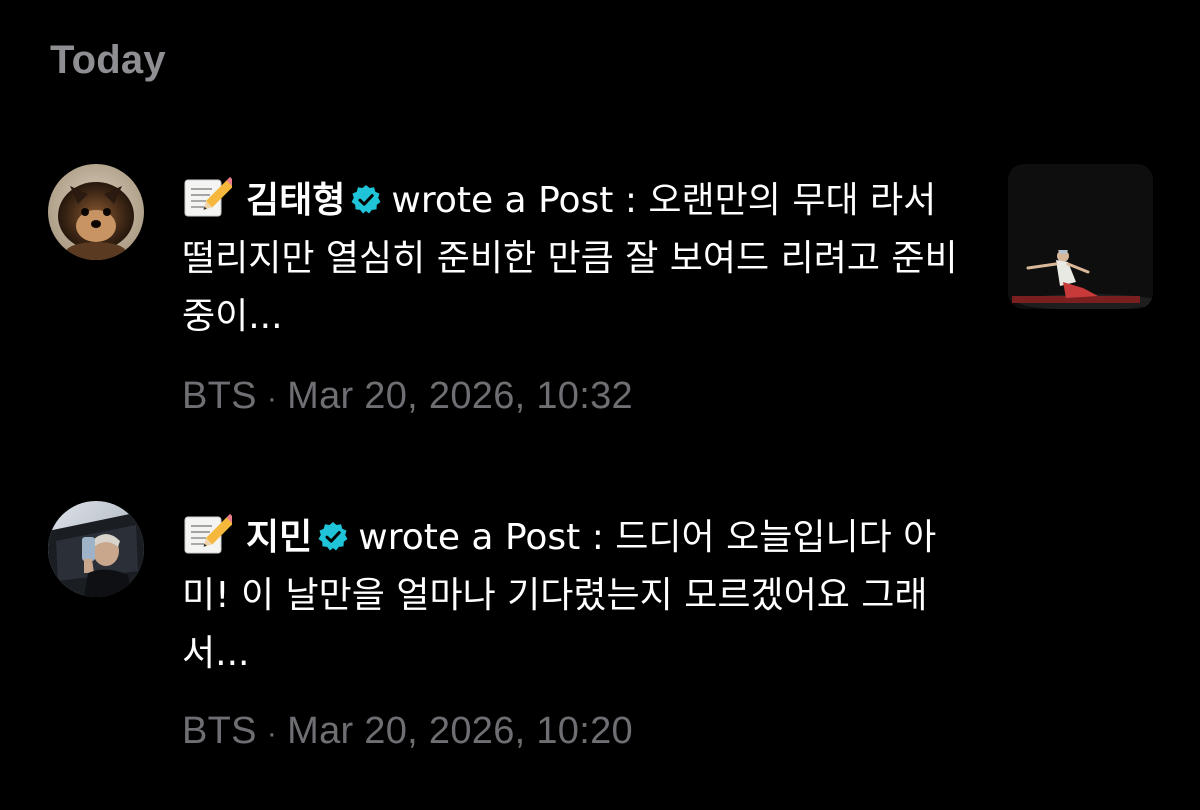  I want to click on timestamp: Mar 20, 2026, 10:20, so click(460, 731).